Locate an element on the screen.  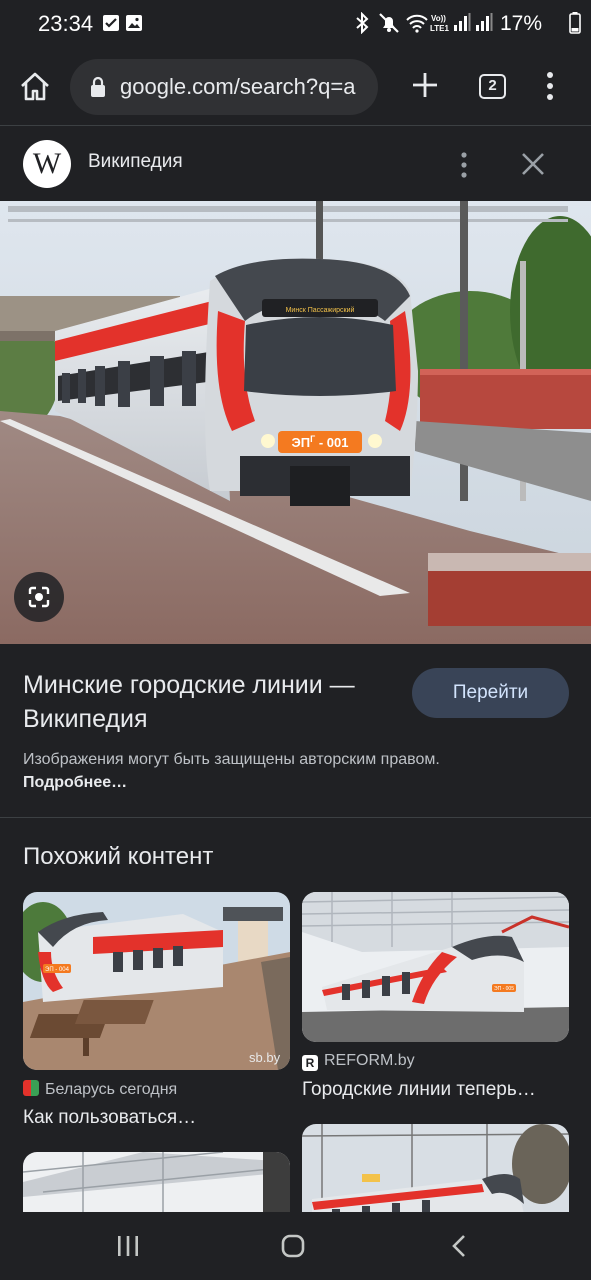
signal-icon is located at coordinates (462, 22).